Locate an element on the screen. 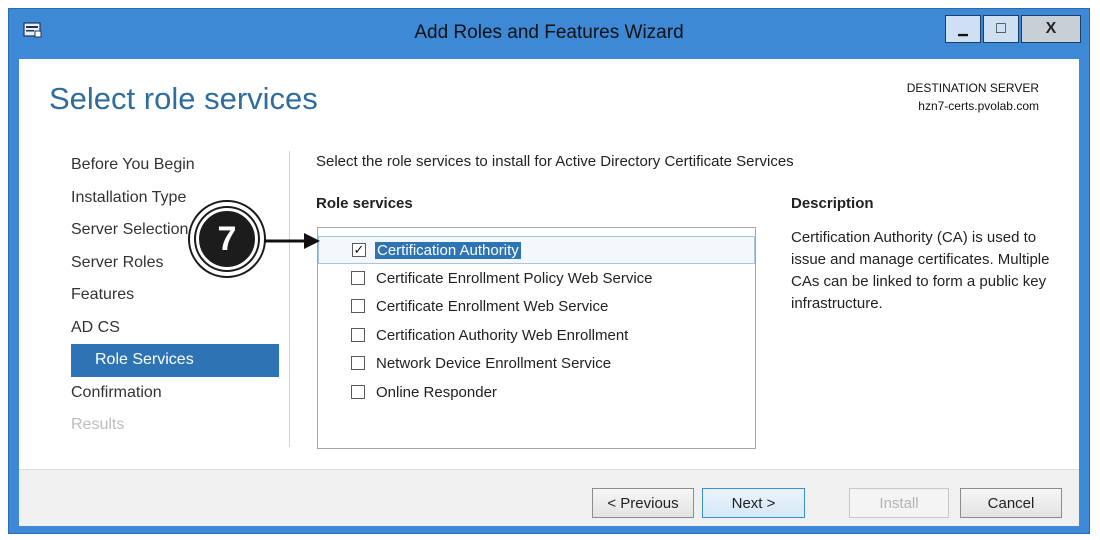 This screenshot has height=540, width=1100. destination-server-label: DESTINATION SERVER is located at coordinates (972, 88).